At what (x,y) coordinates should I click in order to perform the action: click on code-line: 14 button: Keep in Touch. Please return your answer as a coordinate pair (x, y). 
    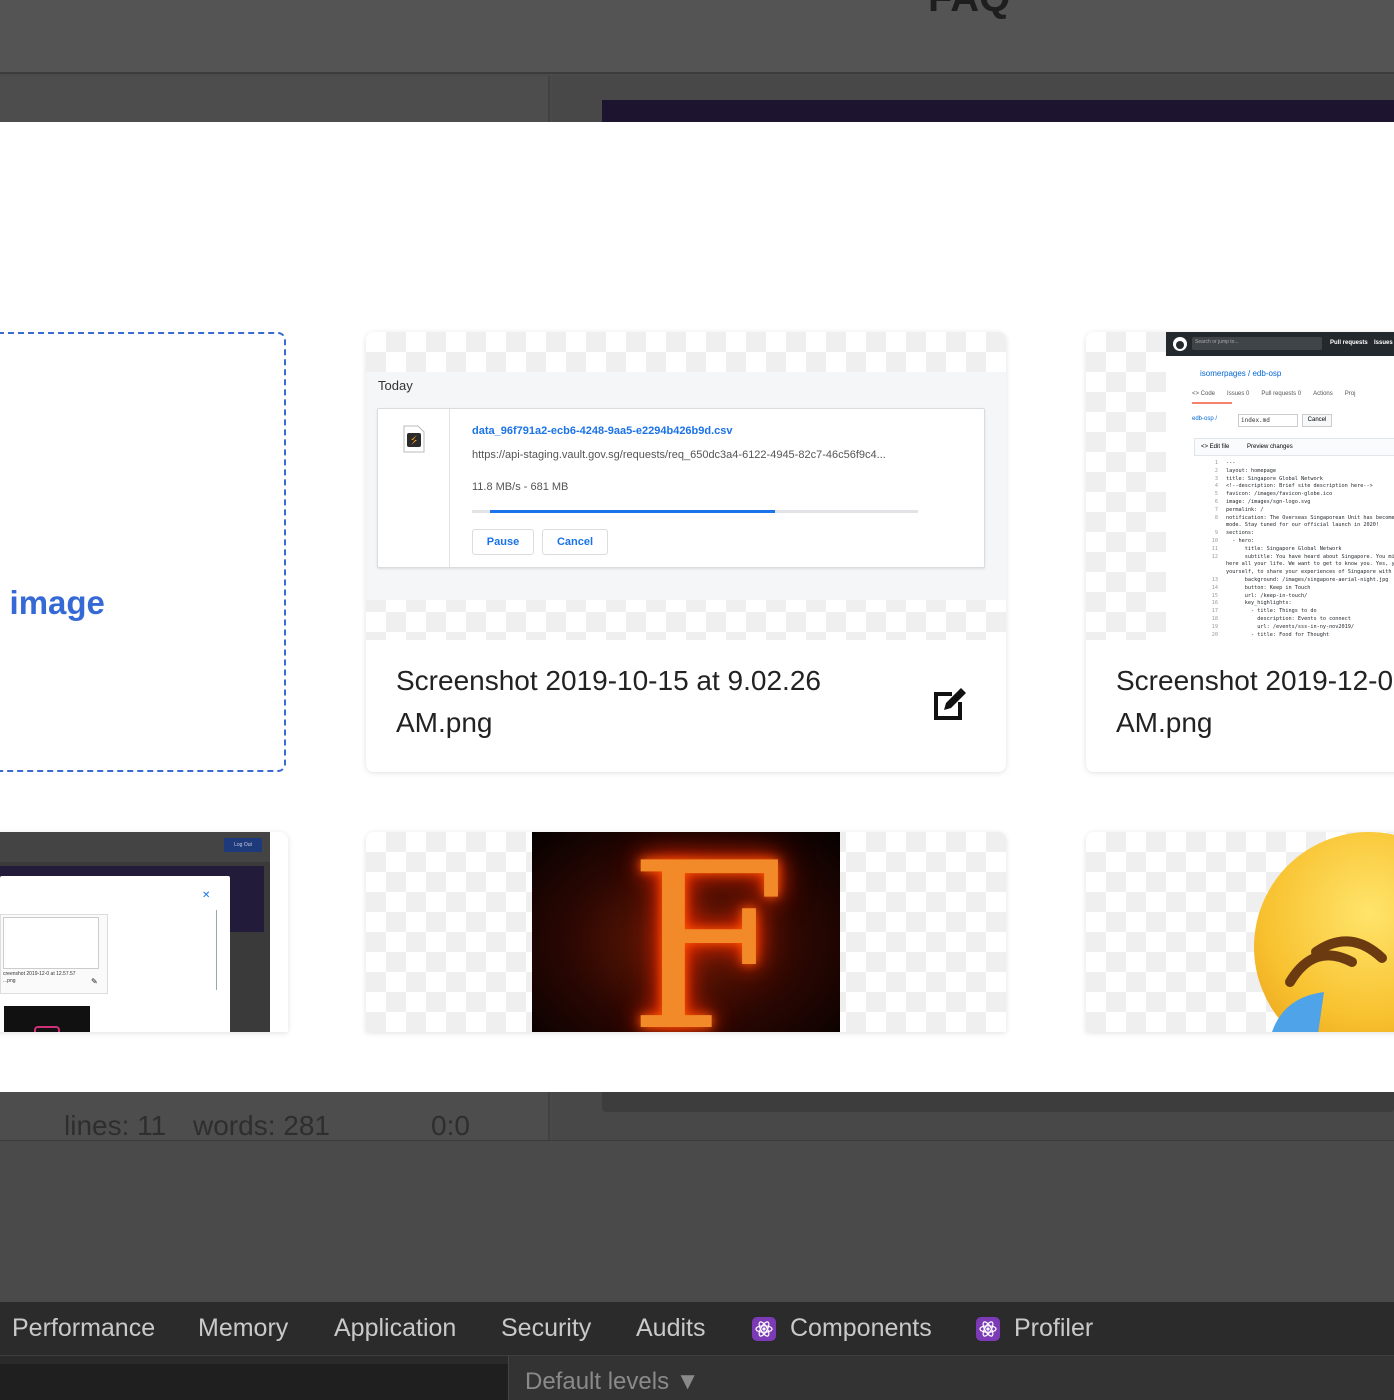
    Looking at the image, I should click on (1293, 589).